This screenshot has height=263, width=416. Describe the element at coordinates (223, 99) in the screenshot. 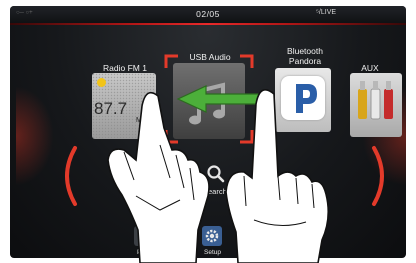

I see `left-arrow-icon` at that location.